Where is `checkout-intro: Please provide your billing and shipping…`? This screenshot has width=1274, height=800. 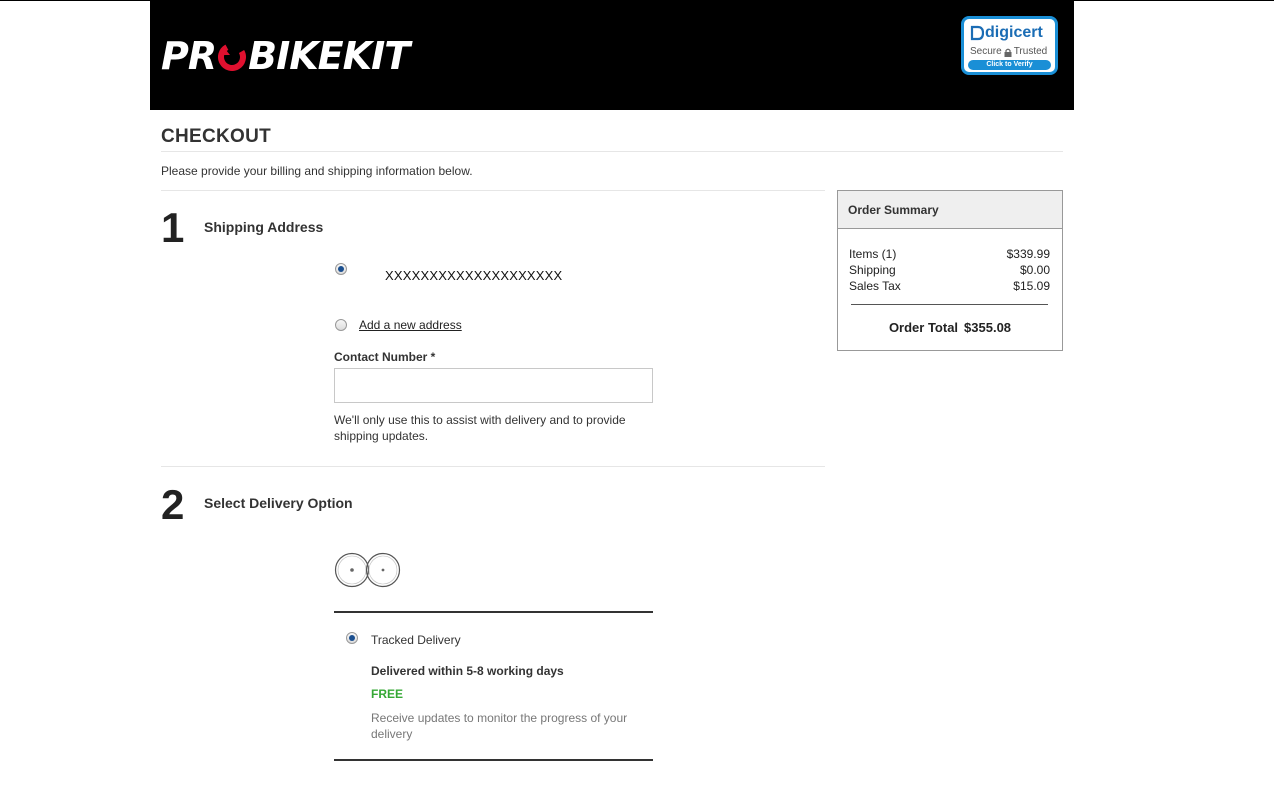
checkout-intro: Please provide your billing and shipping… is located at coordinates (317, 171).